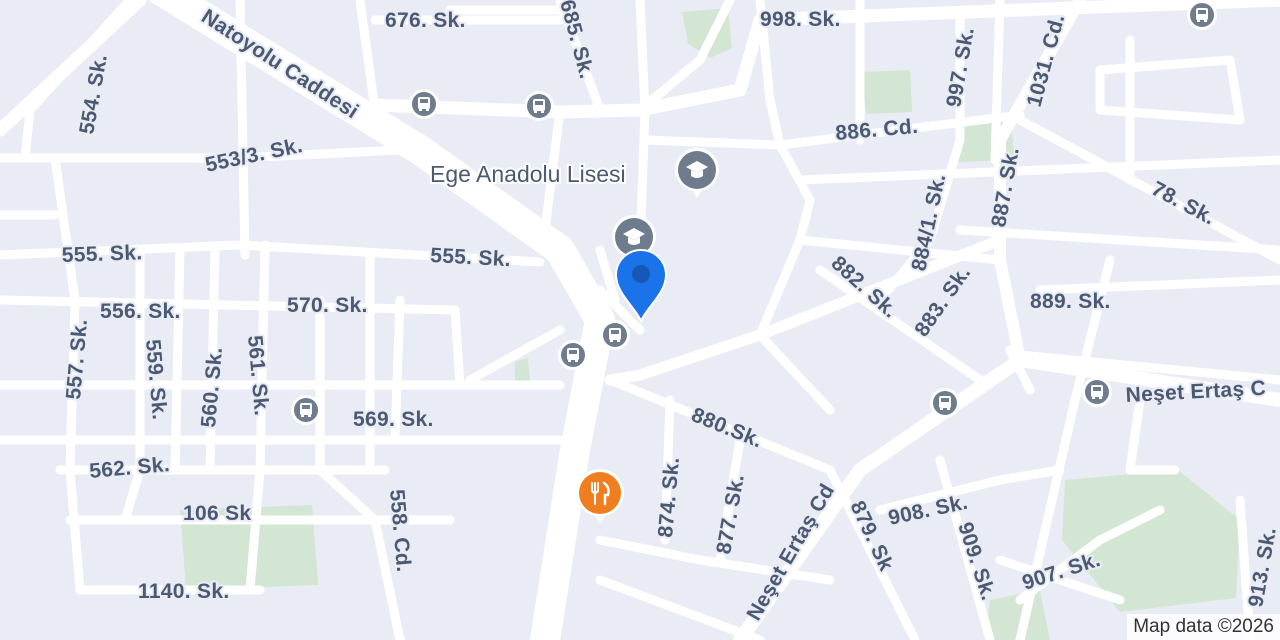  I want to click on park-area, so click(887, 92).